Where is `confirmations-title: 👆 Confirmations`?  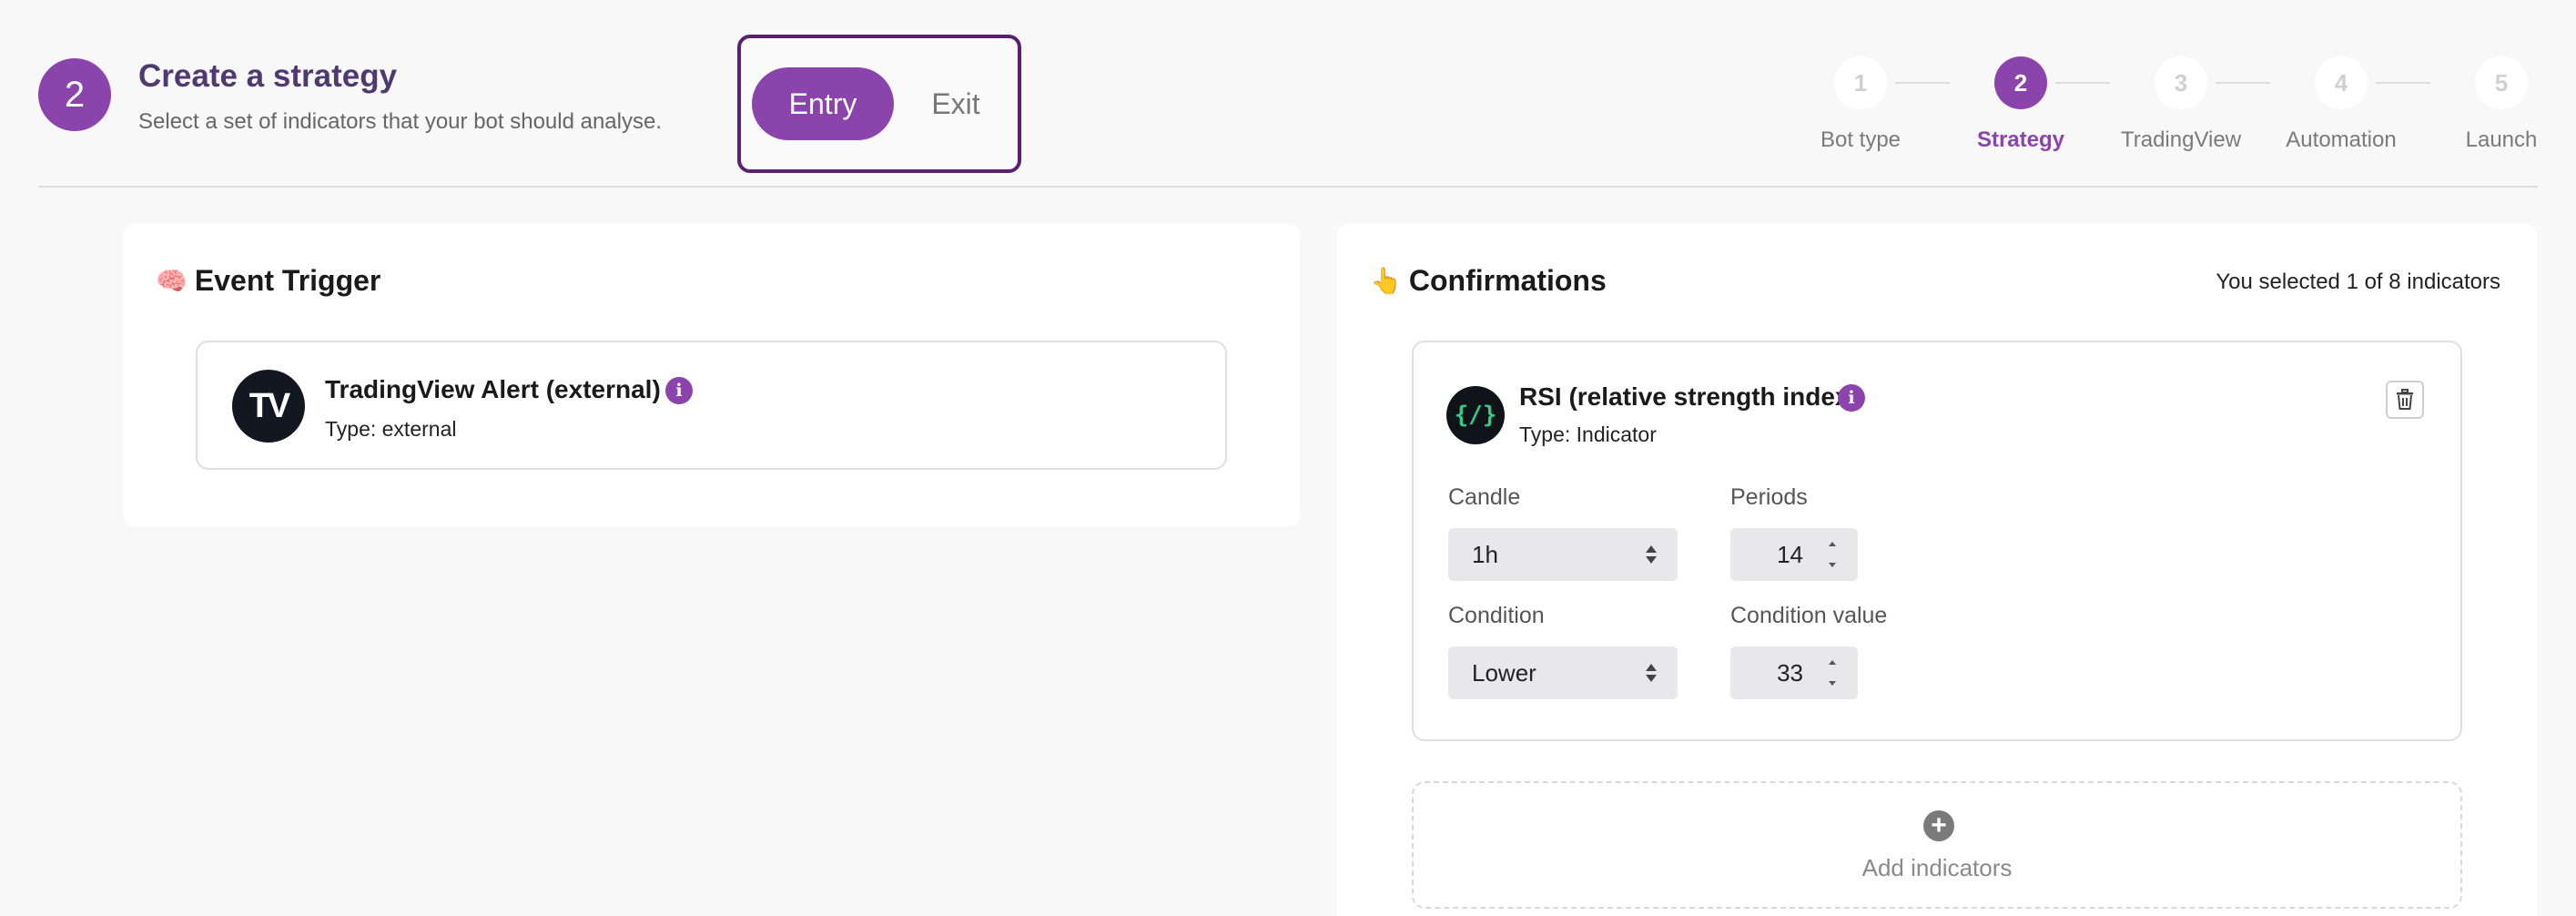
confirmations-title: 👆 Confirmations is located at coordinates (1488, 281).